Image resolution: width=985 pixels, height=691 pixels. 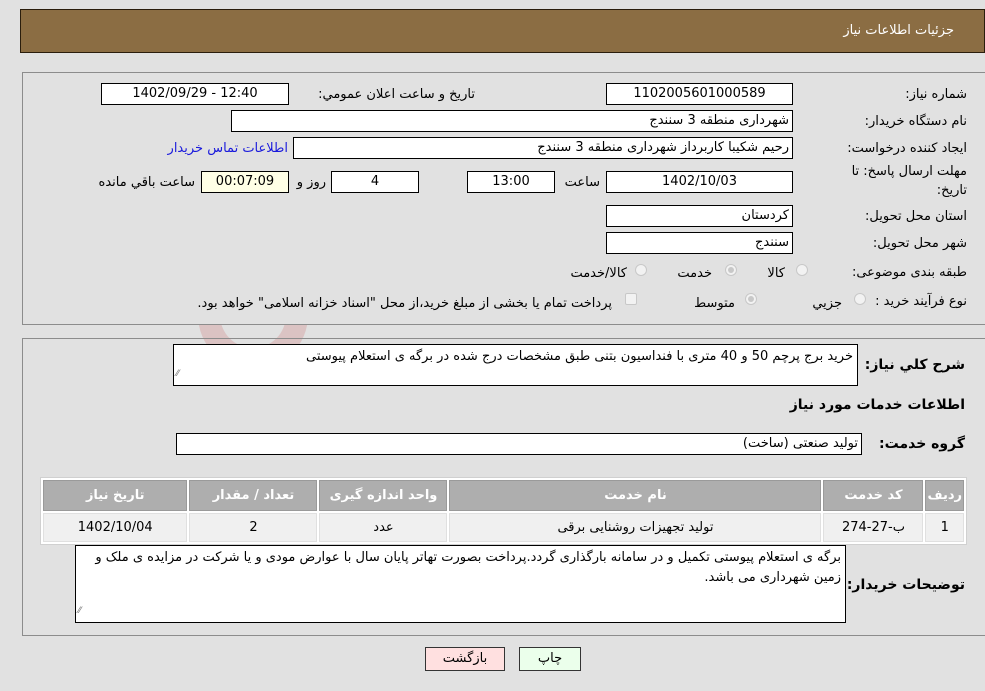 What do you see at coordinates (598, 273) in the screenshot?
I see `category-option-goods-service: کالا/خدمت` at bounding box center [598, 273].